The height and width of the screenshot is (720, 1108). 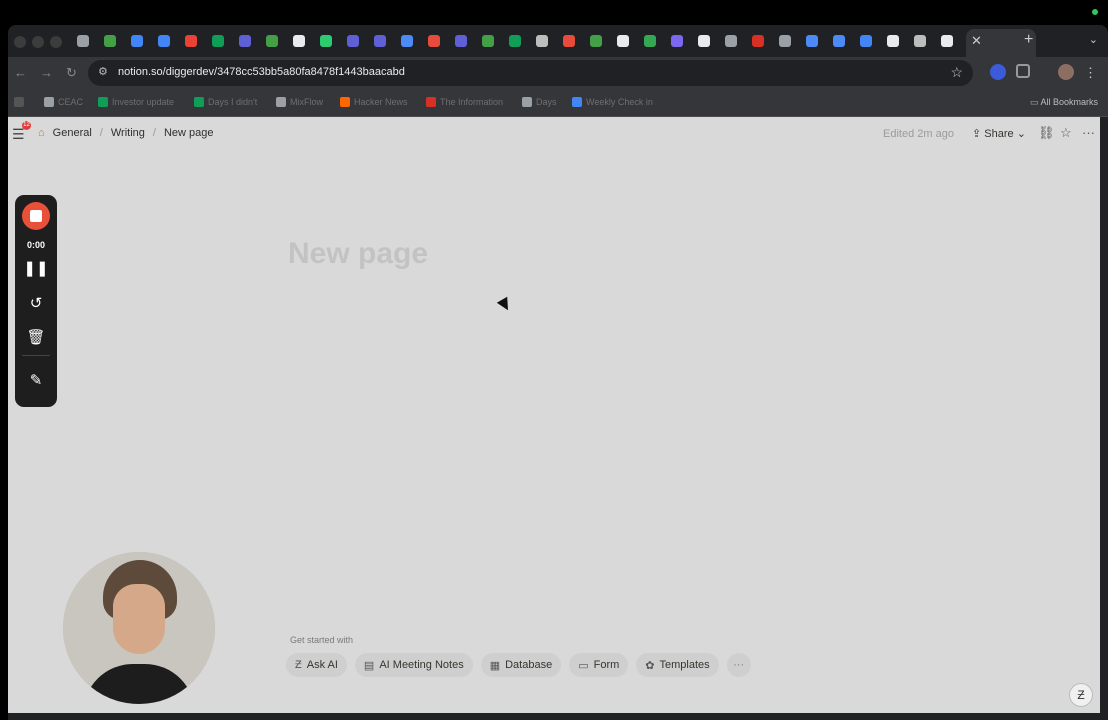 What do you see at coordinates (325, 41) in the screenshot?
I see `leaf-tab-icon` at bounding box center [325, 41].